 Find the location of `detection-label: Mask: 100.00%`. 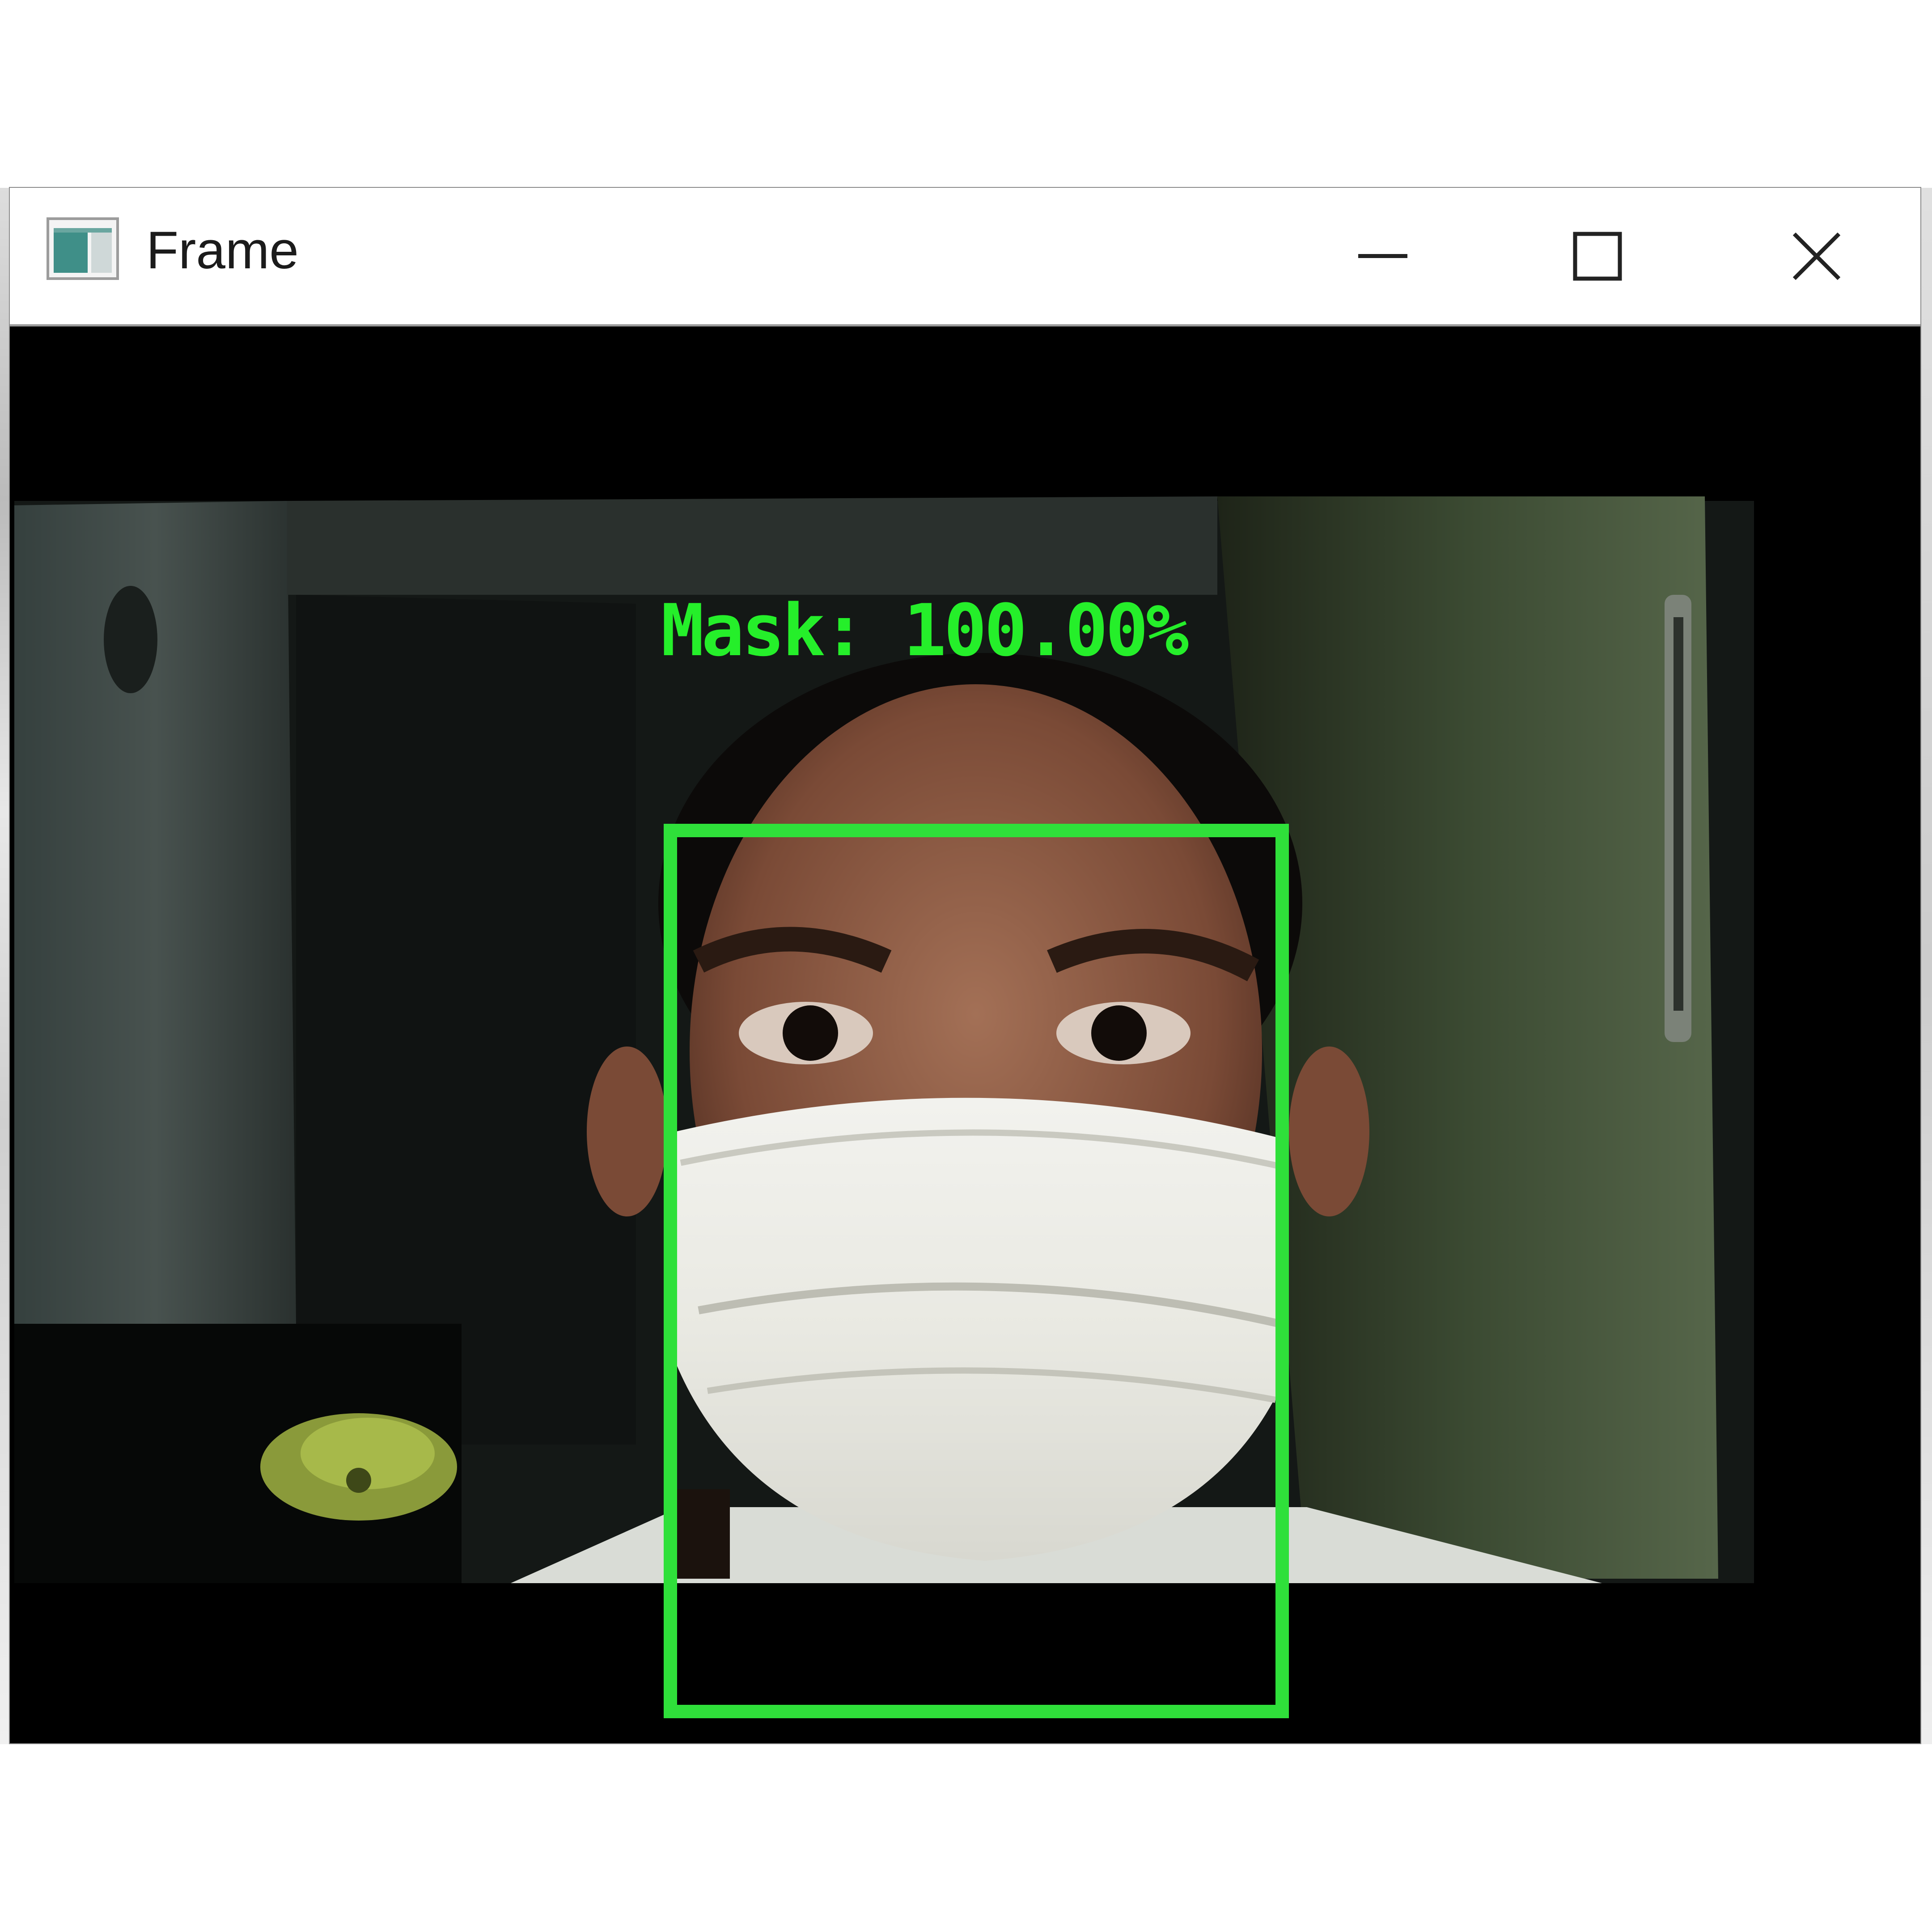

detection-label: Mask: 100.00% is located at coordinates (925, 630).